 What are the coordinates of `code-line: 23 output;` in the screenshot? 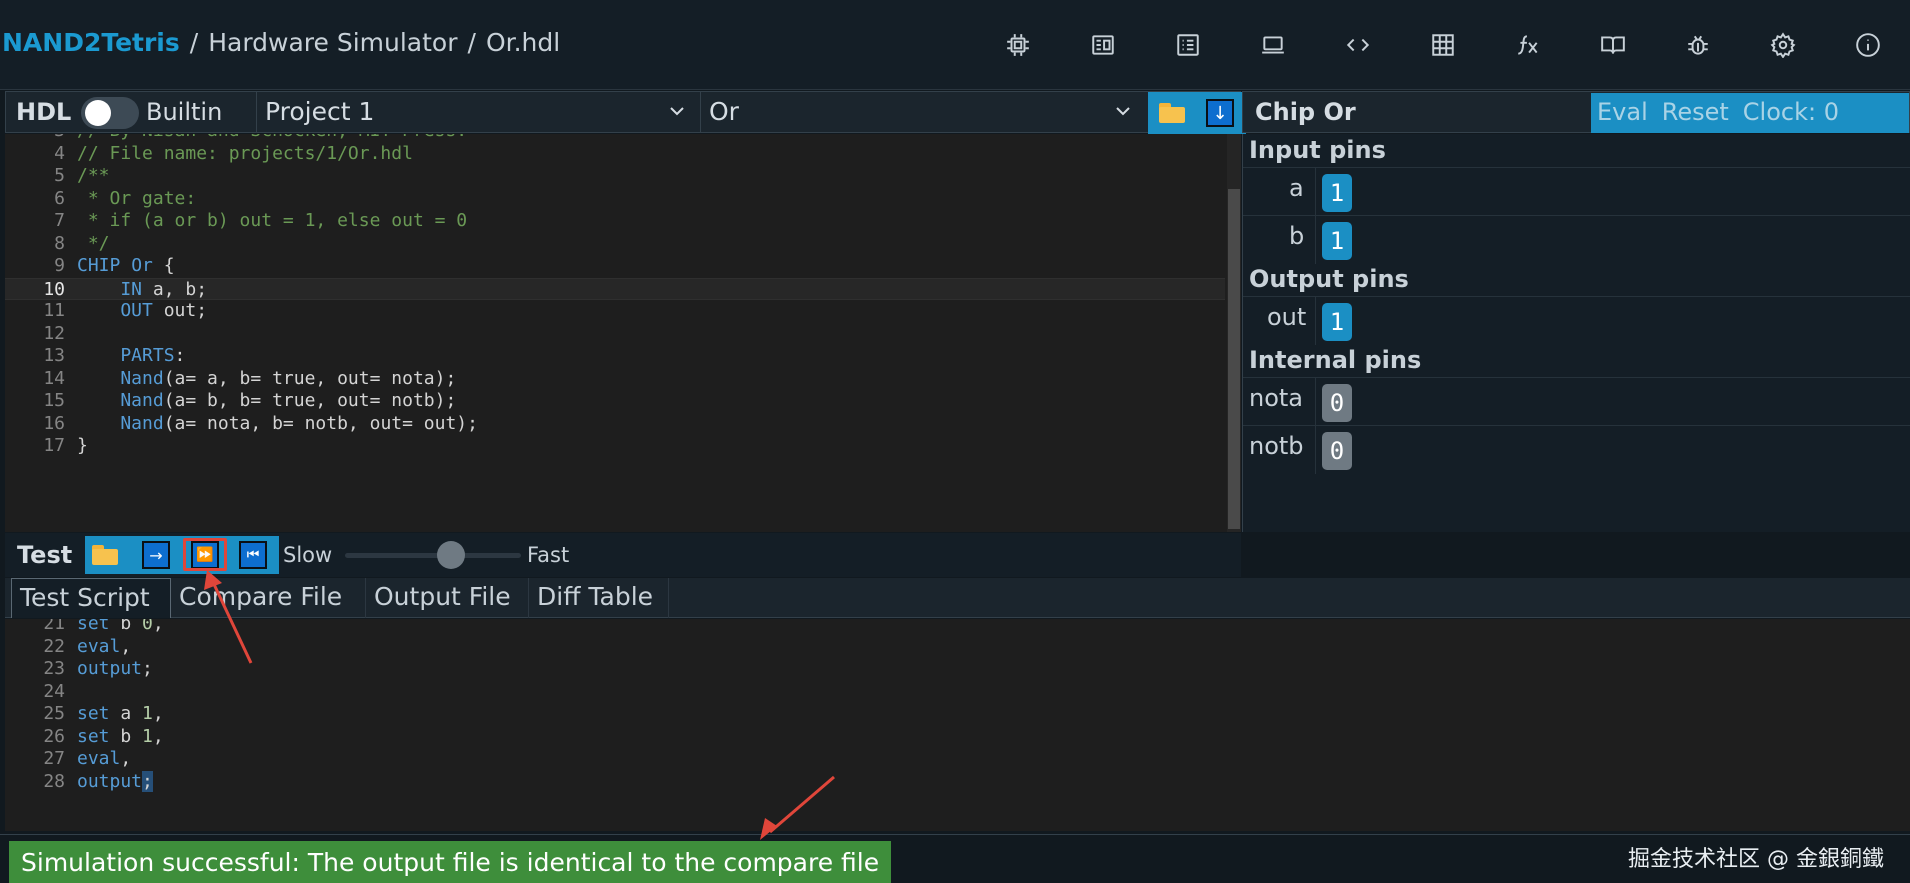 It's located at (615, 669).